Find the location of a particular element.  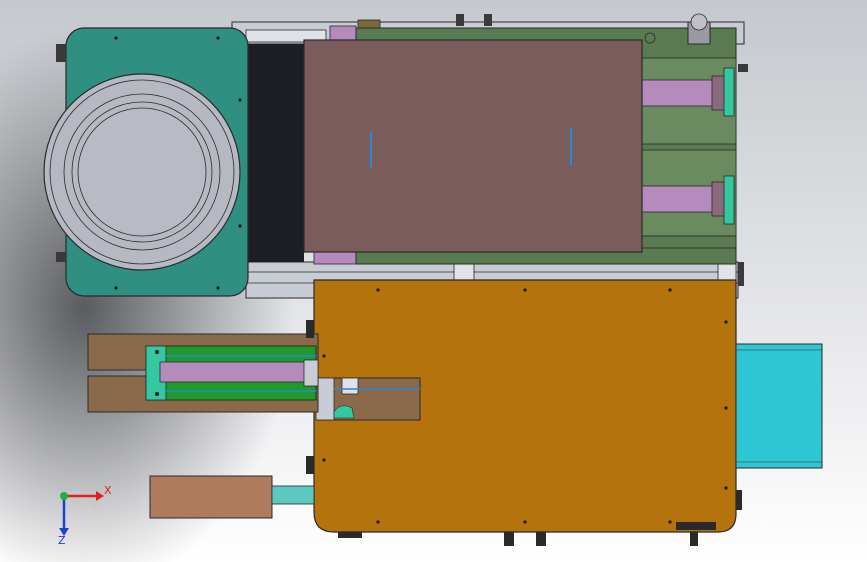

green-slide-assembly is located at coordinates (232, 373).